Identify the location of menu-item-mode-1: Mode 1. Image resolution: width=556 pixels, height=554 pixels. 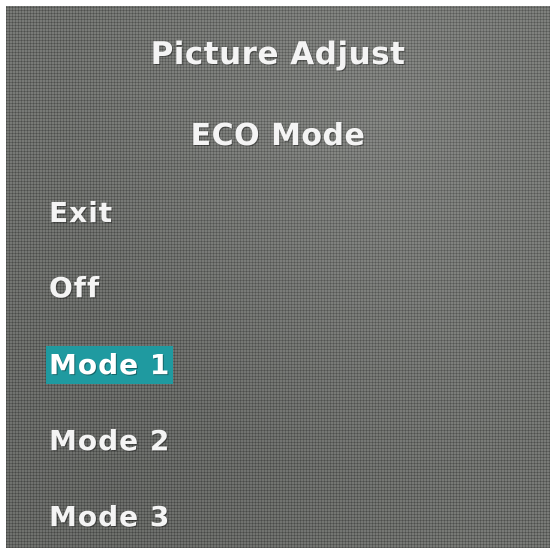
(110, 365).